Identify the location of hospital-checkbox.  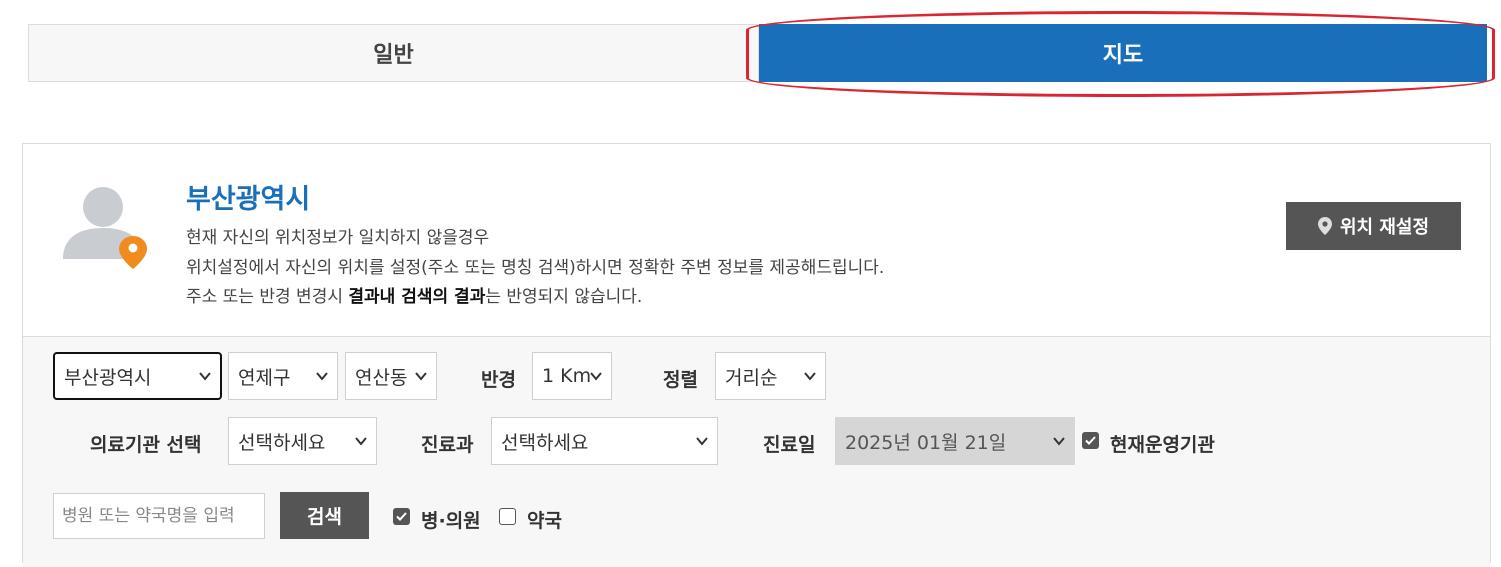
(401, 516).